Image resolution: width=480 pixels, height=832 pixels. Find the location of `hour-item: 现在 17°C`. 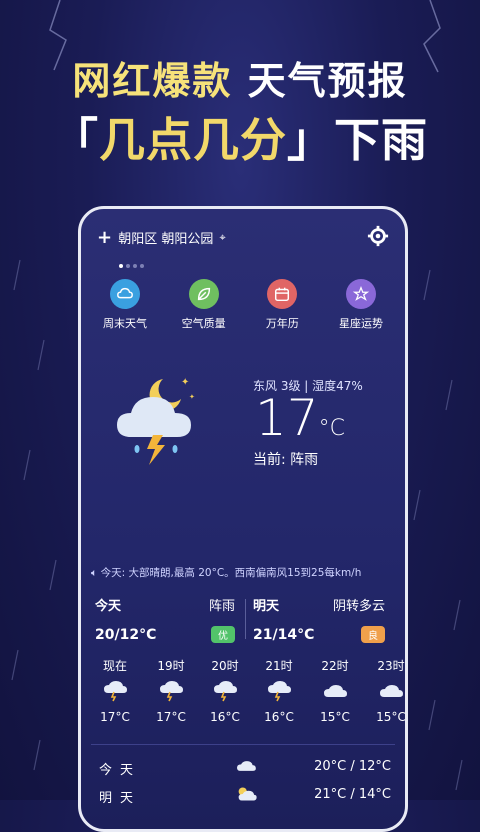

hour-item: 现在 17°C is located at coordinates (115, 690).